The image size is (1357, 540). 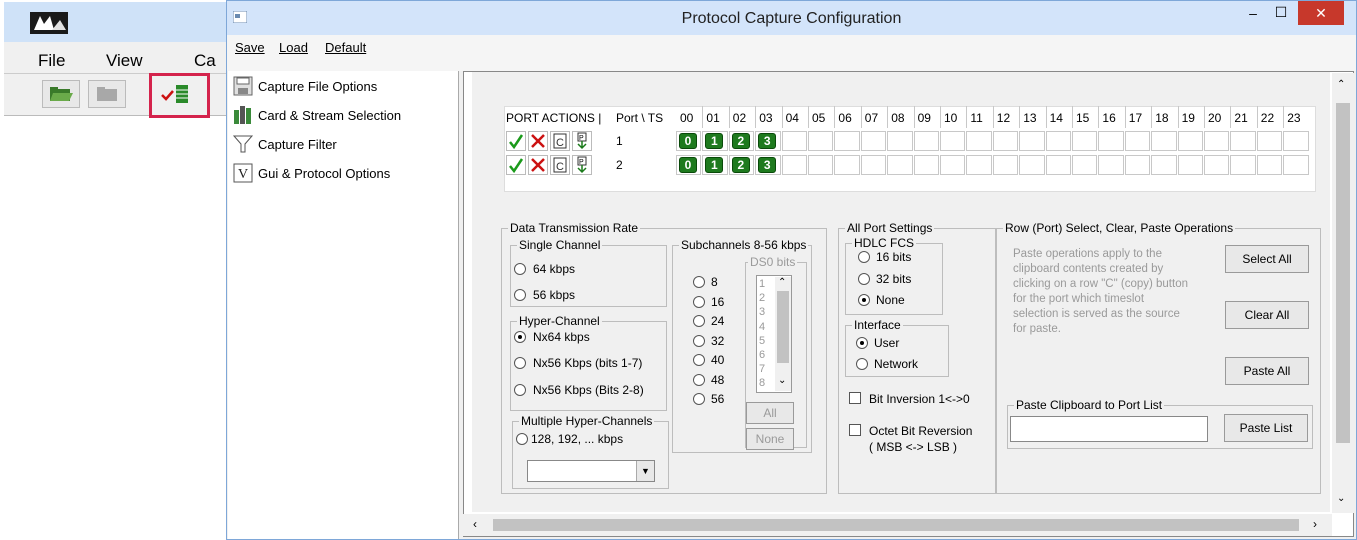 What do you see at coordinates (1056, 118) in the screenshot?
I see `timeslot-header: 14` at bounding box center [1056, 118].